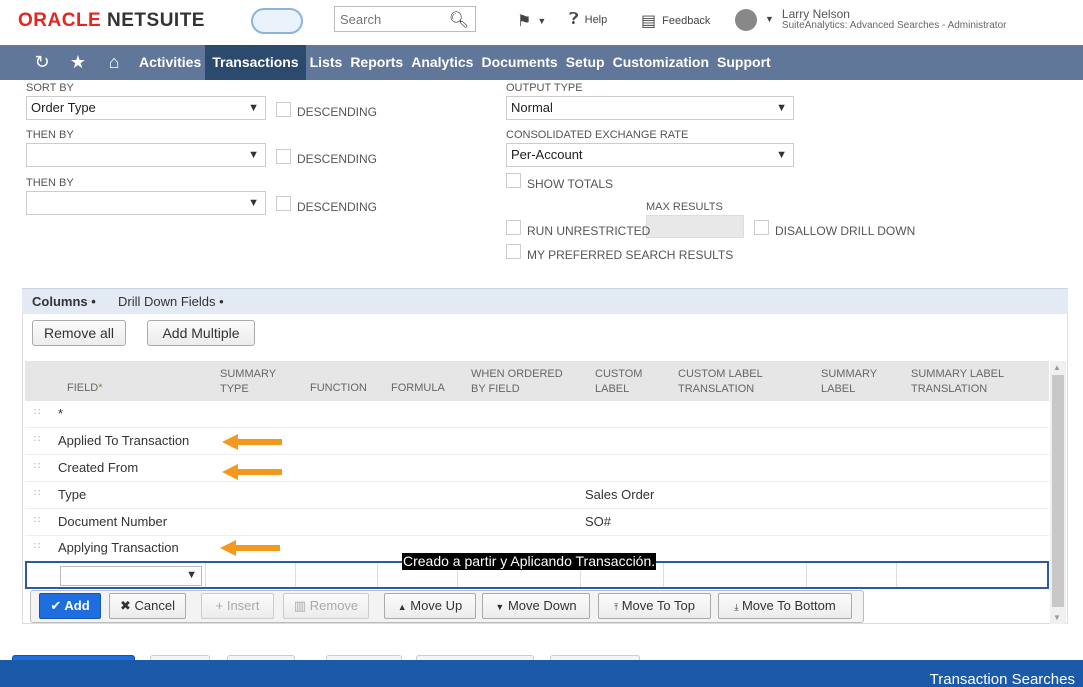  I want to click on insert-button: + Insert, so click(237, 606).